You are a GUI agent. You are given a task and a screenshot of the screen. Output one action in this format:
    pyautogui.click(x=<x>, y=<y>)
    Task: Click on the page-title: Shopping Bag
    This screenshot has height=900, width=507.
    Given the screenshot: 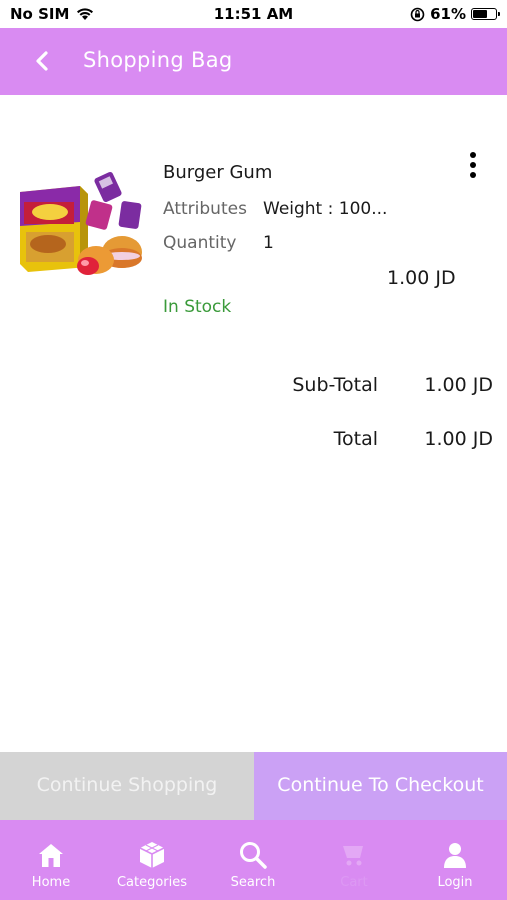 What is the action you would take?
    pyautogui.click(x=158, y=60)
    